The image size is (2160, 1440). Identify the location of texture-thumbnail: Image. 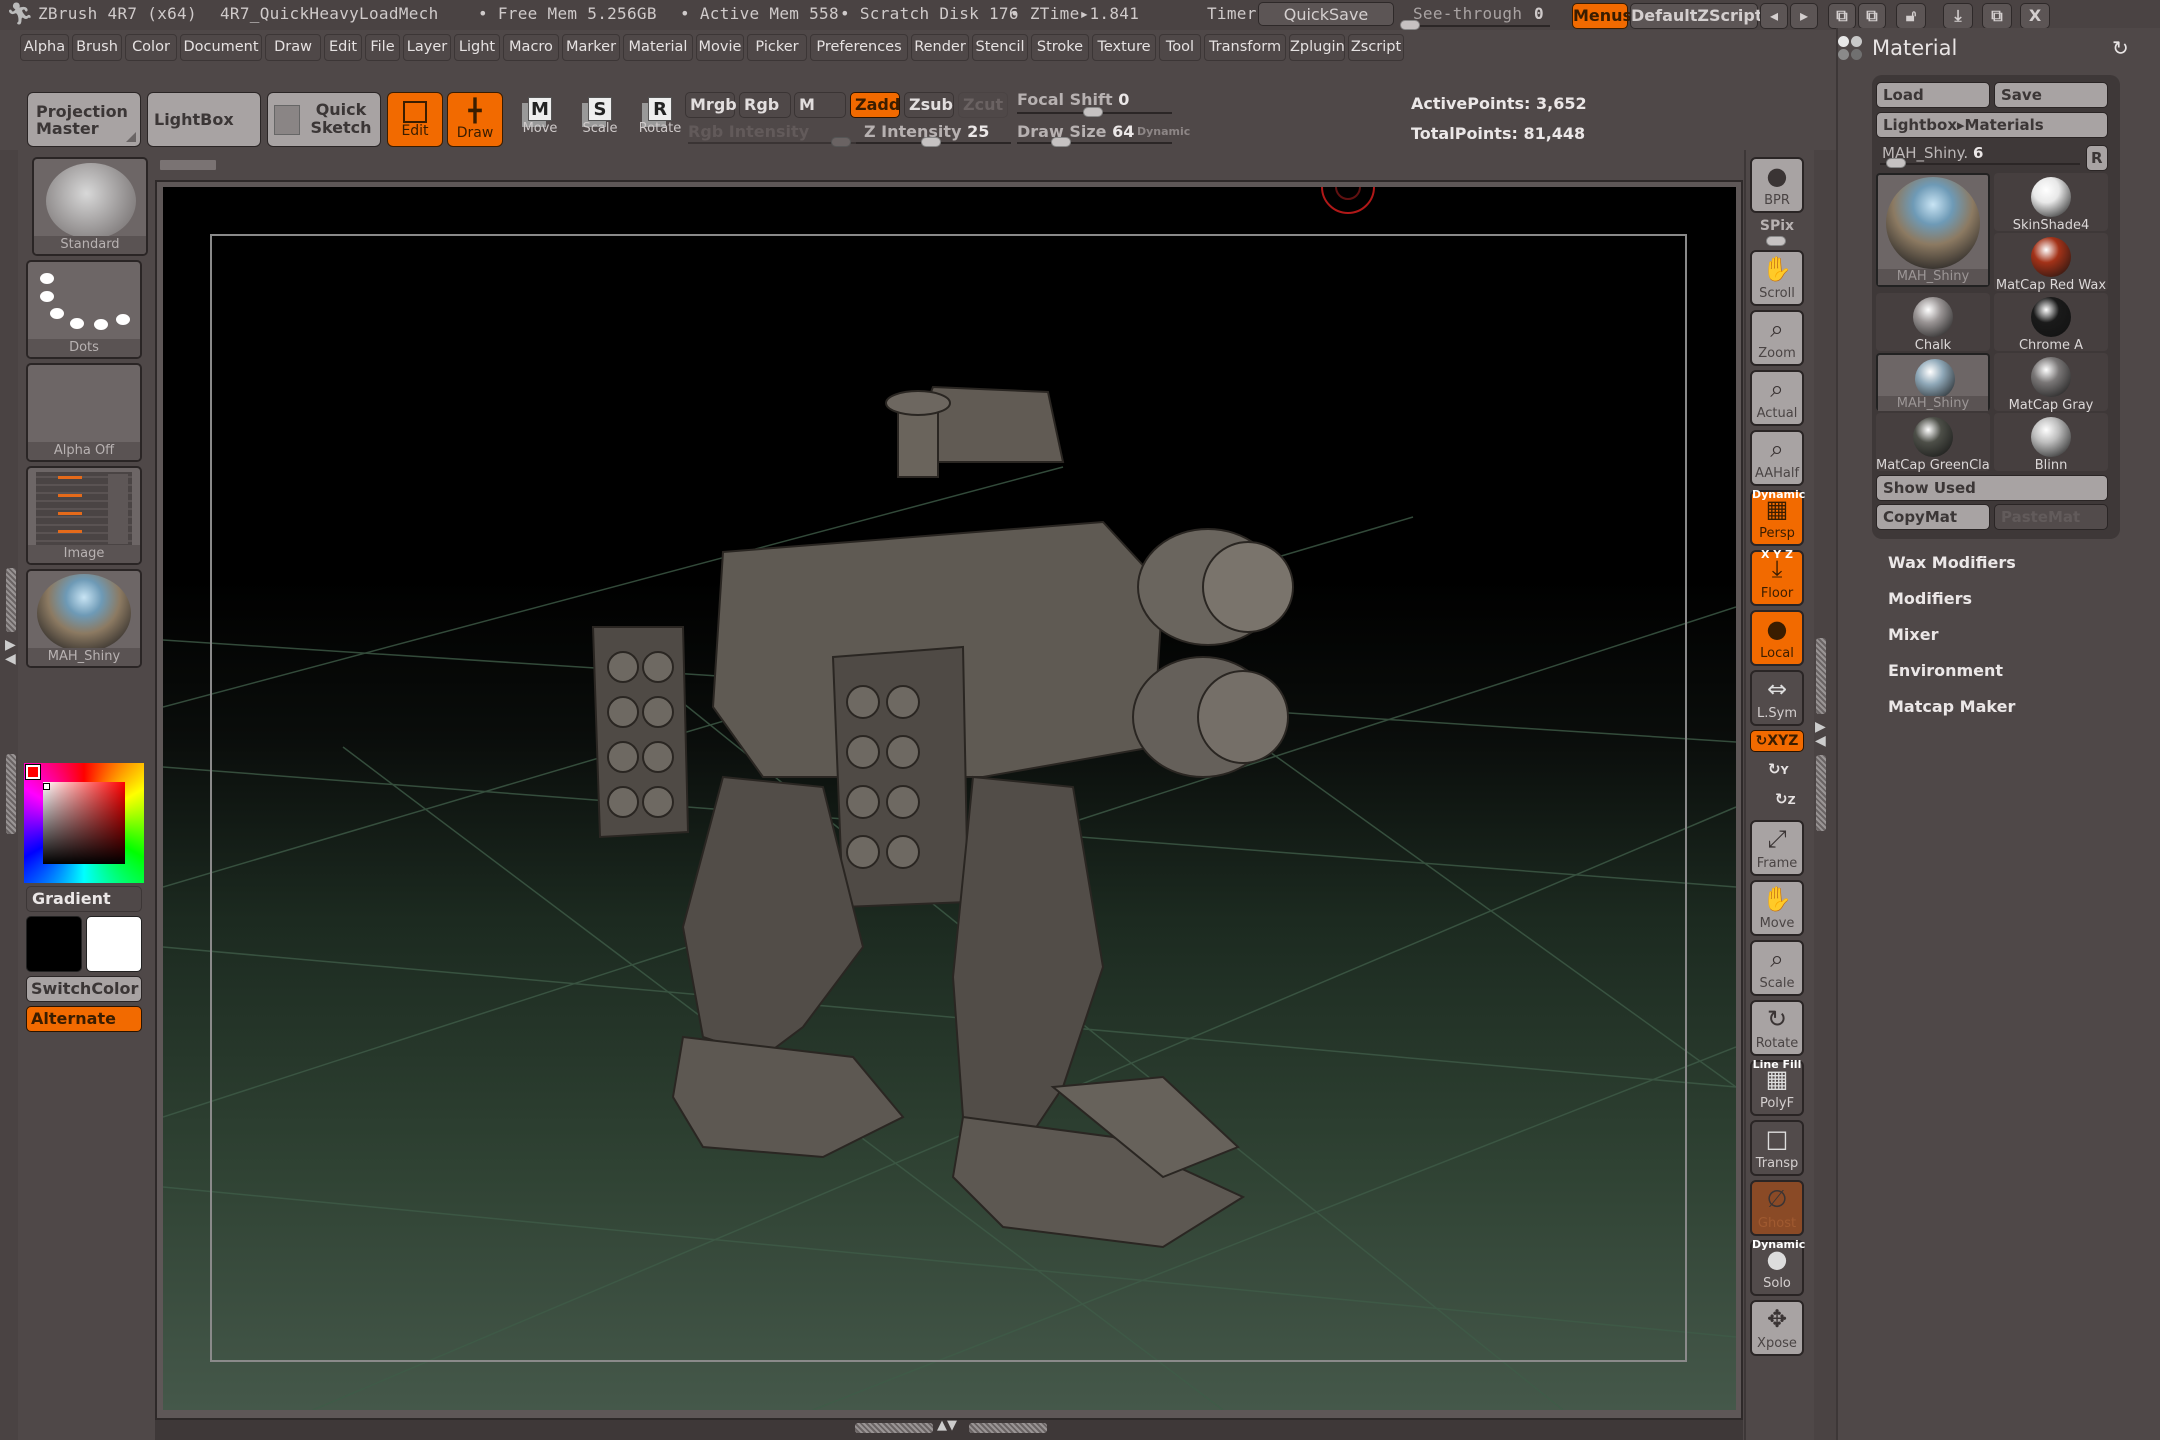
(84, 515).